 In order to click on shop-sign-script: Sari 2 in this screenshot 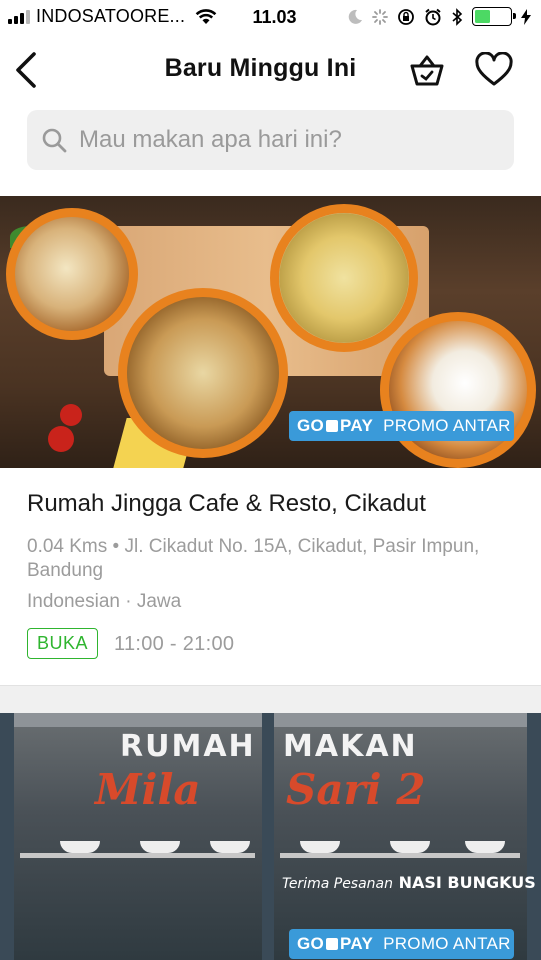, I will do `click(356, 789)`.